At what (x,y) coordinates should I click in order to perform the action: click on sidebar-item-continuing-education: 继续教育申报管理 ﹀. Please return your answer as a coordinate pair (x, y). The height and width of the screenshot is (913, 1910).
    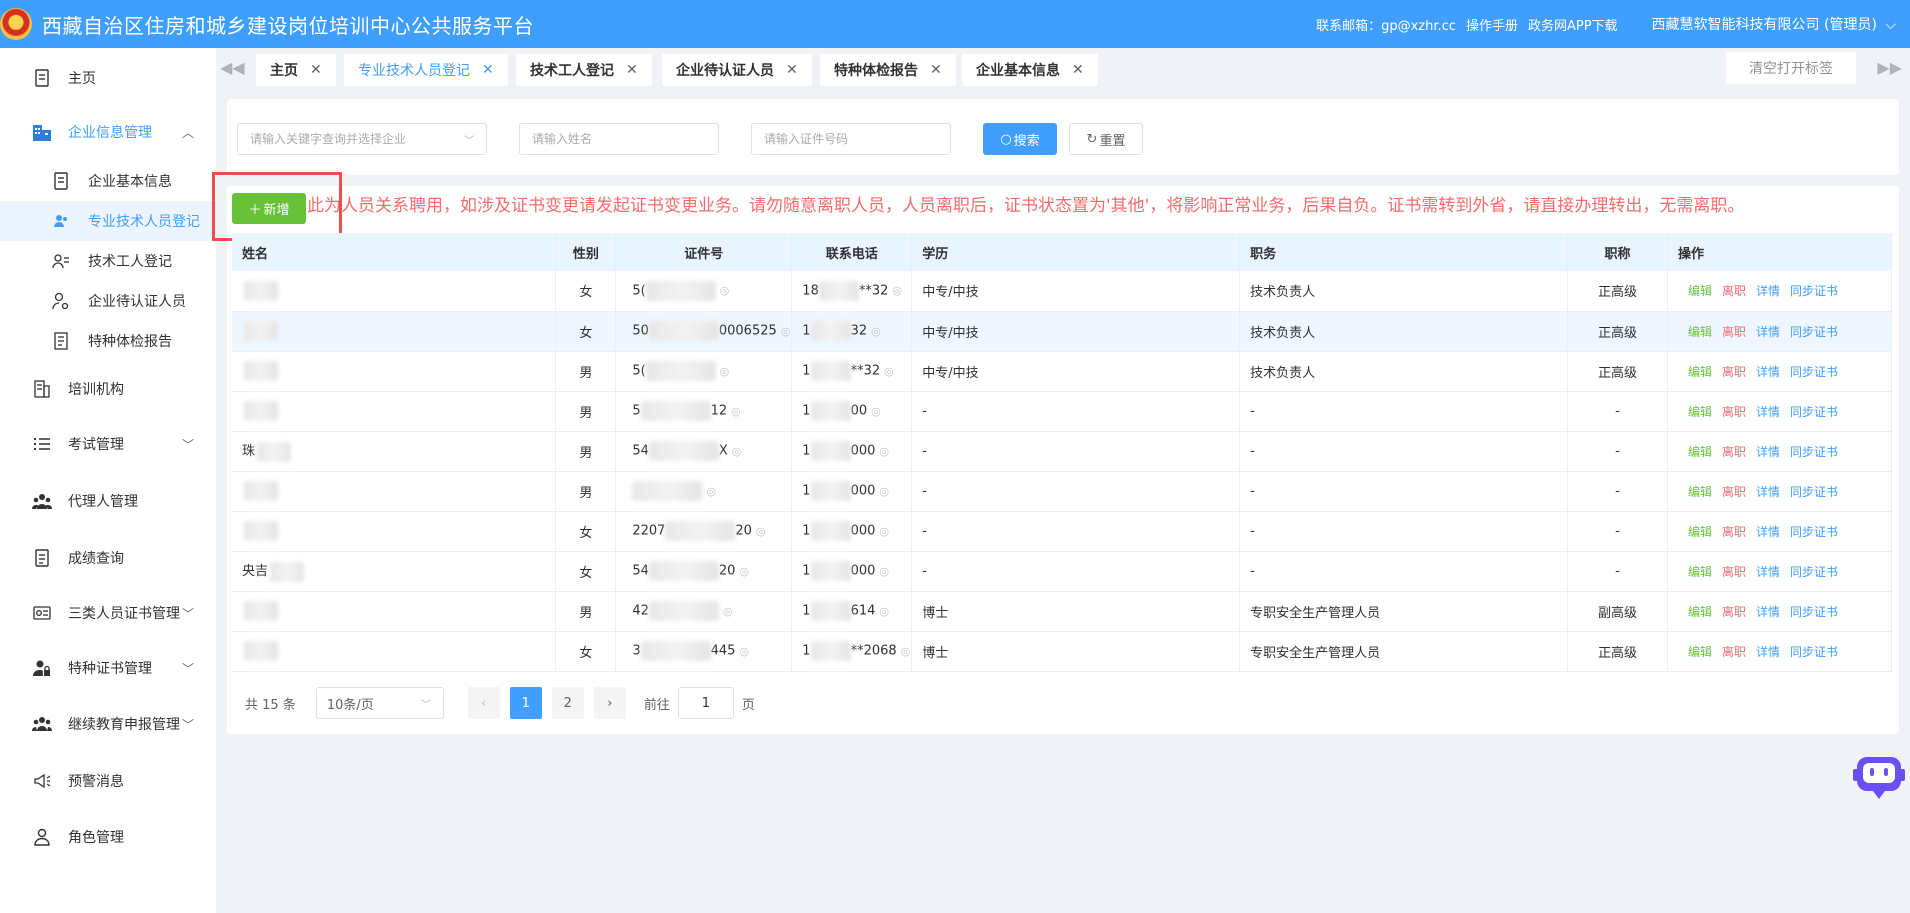
    Looking at the image, I should click on (108, 724).